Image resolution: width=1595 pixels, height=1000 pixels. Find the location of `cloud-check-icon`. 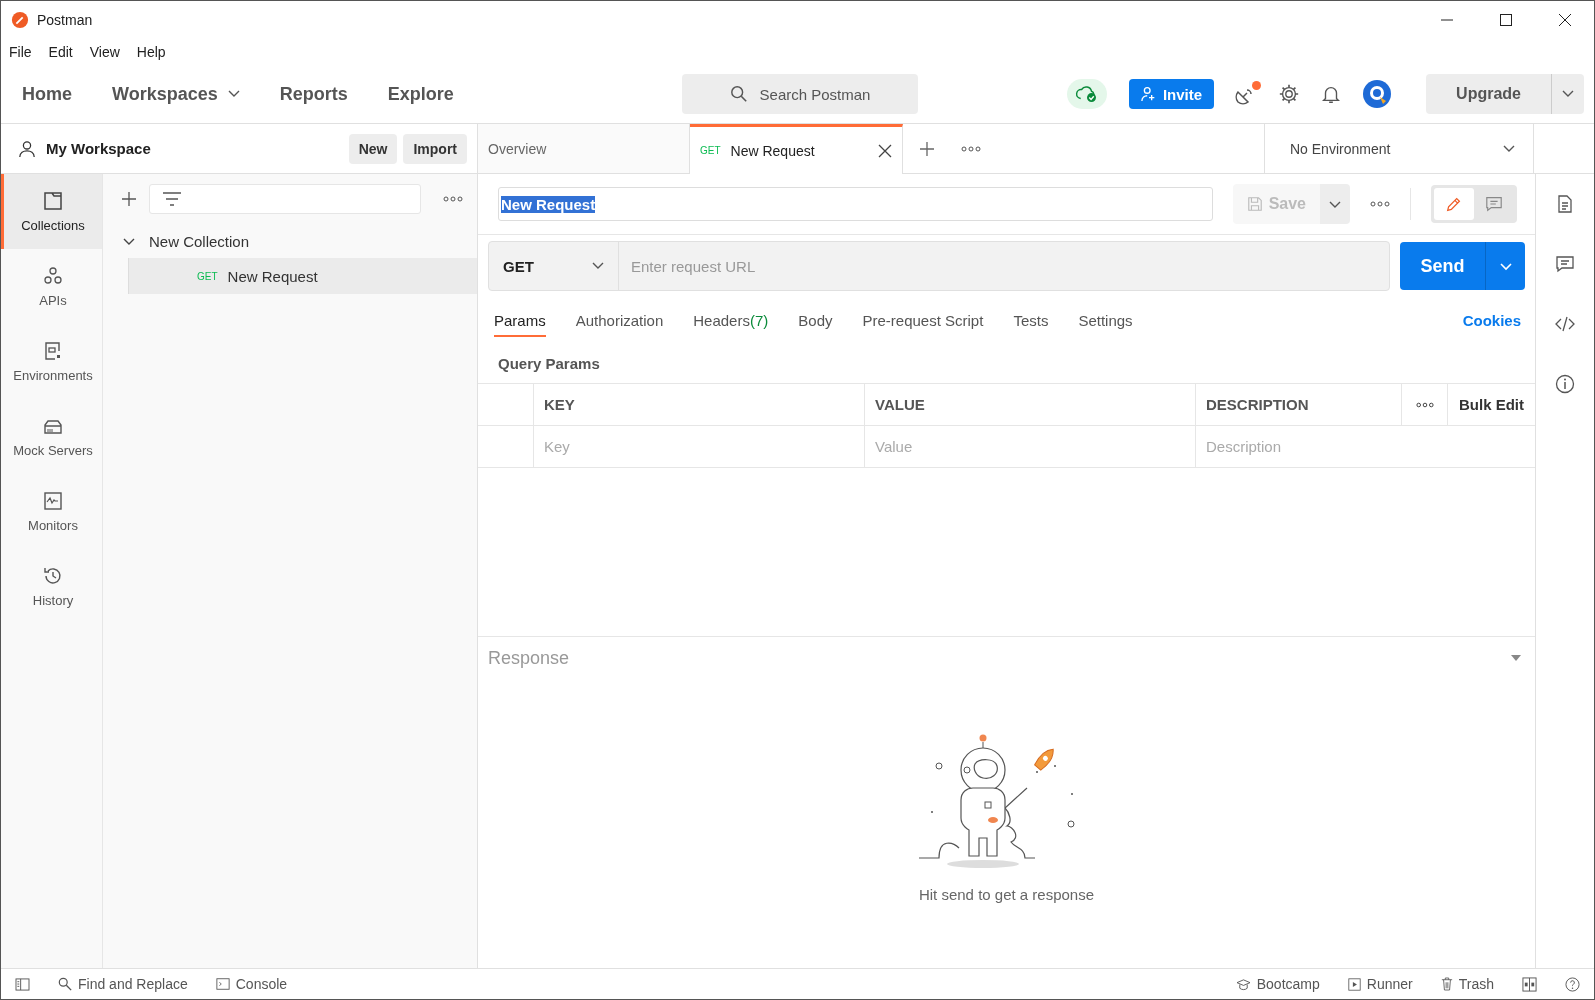

cloud-check-icon is located at coordinates (1086, 94).